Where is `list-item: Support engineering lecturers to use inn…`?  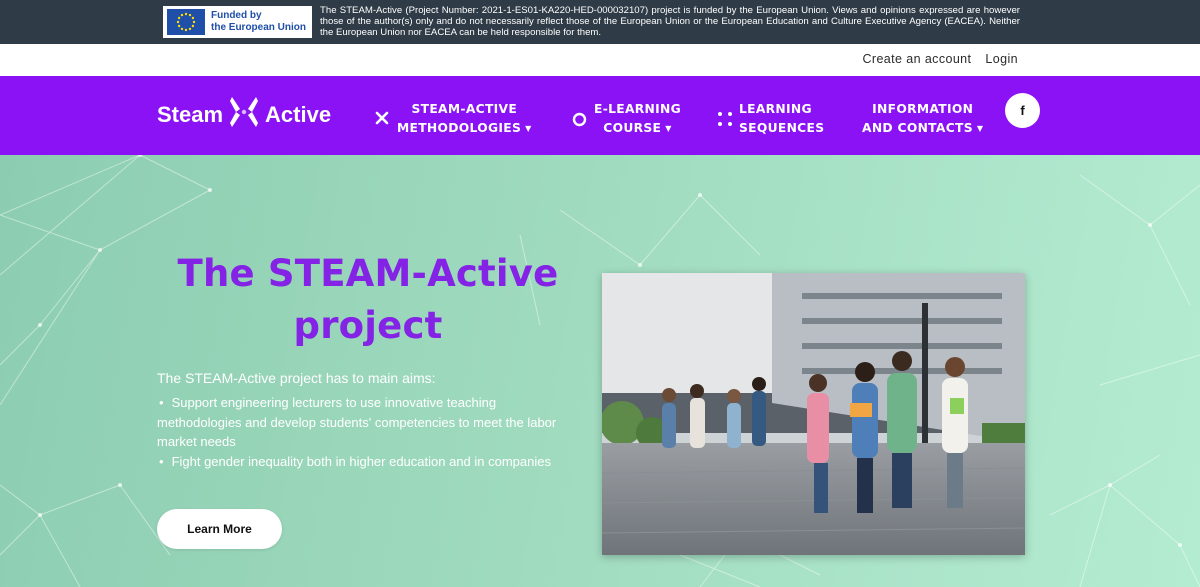 list-item: Support engineering lecturers to use inn… is located at coordinates (367, 422).